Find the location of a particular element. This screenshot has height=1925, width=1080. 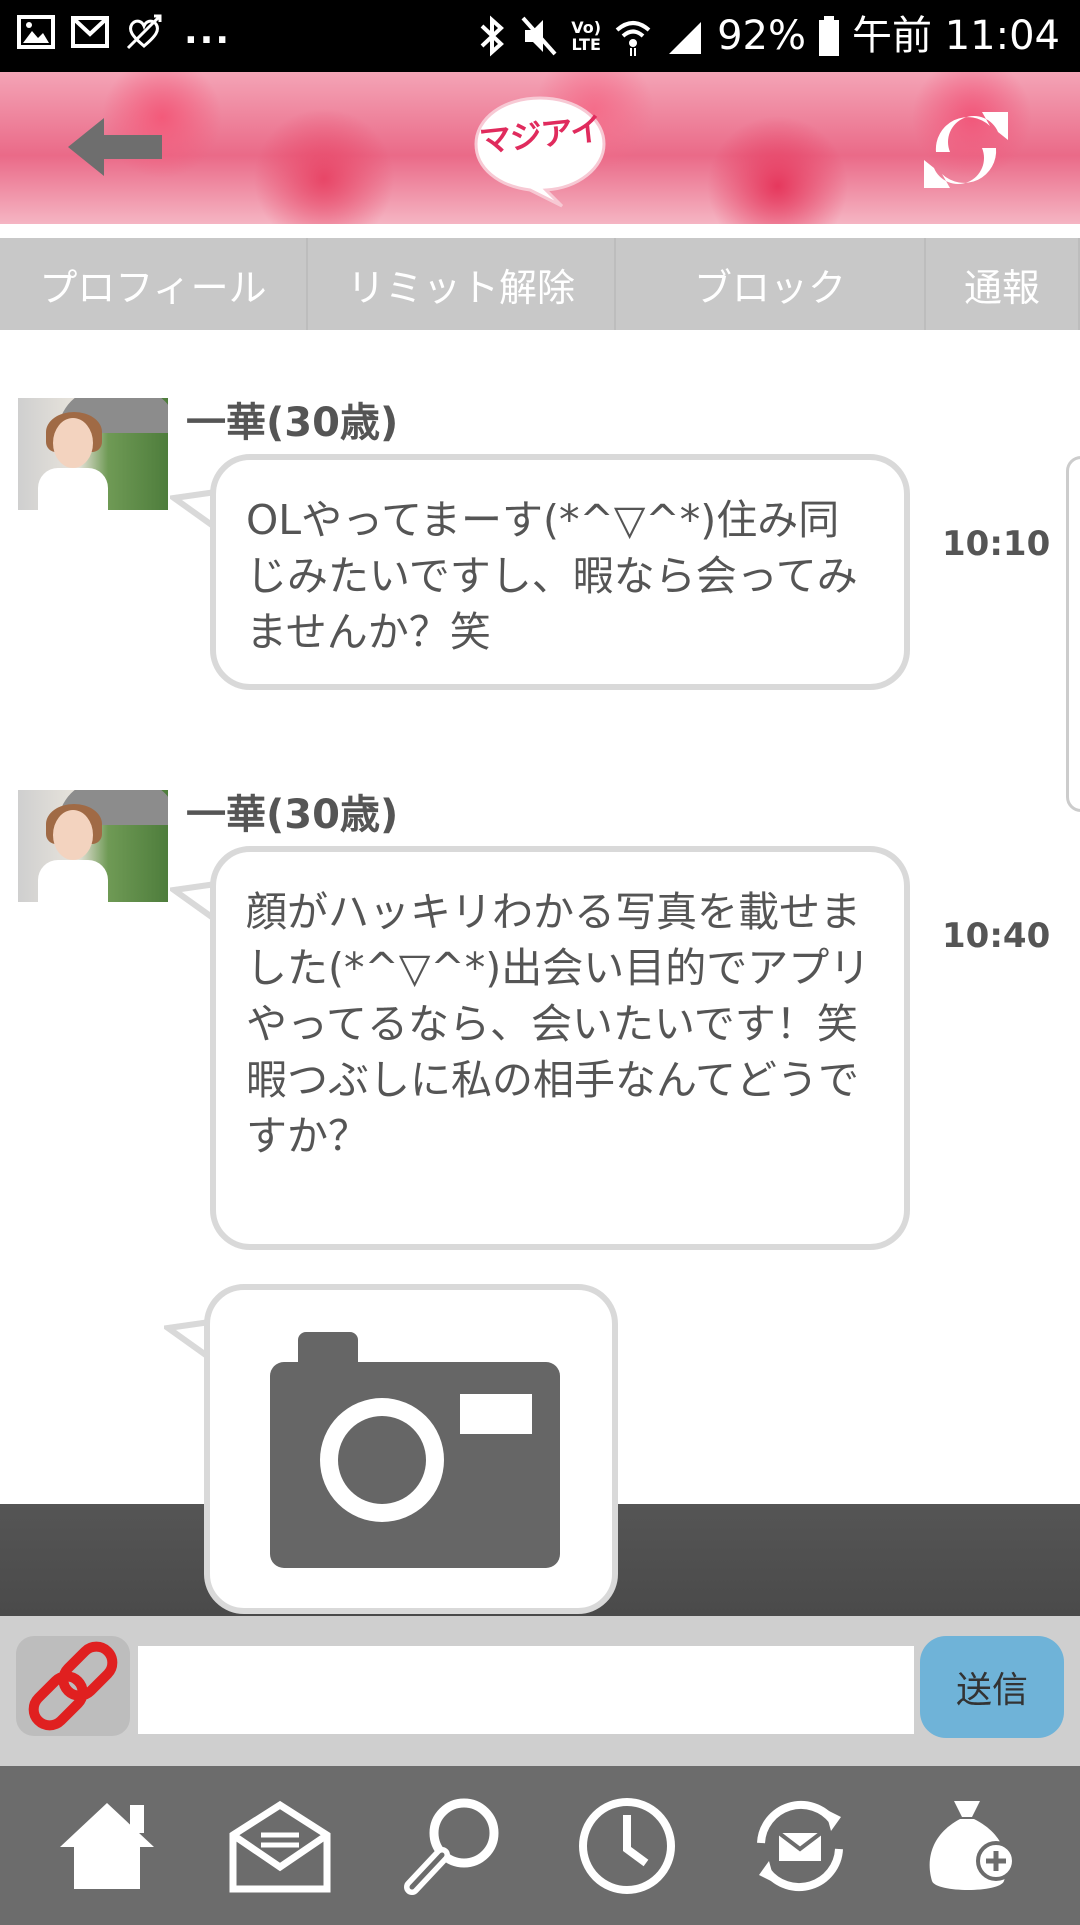

wifi-icon is located at coordinates (633, 38).